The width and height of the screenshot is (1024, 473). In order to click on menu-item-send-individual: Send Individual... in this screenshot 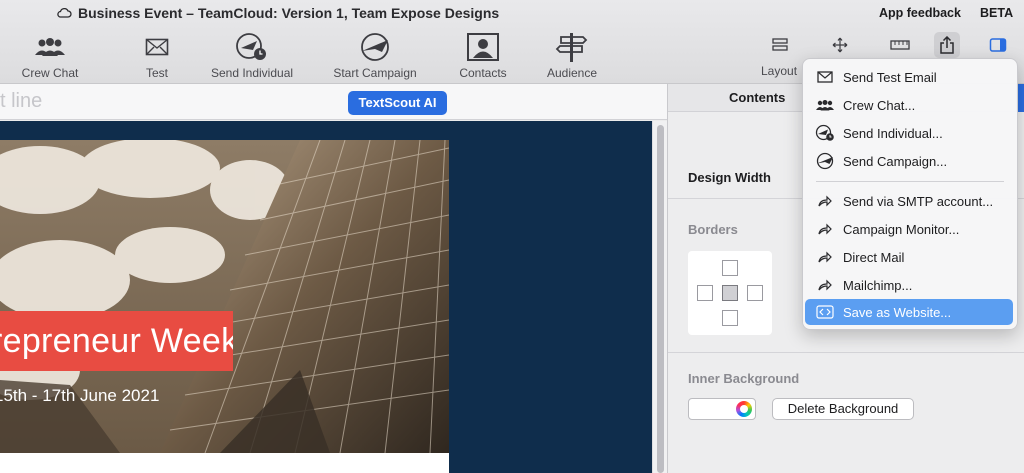, I will do `click(909, 133)`.